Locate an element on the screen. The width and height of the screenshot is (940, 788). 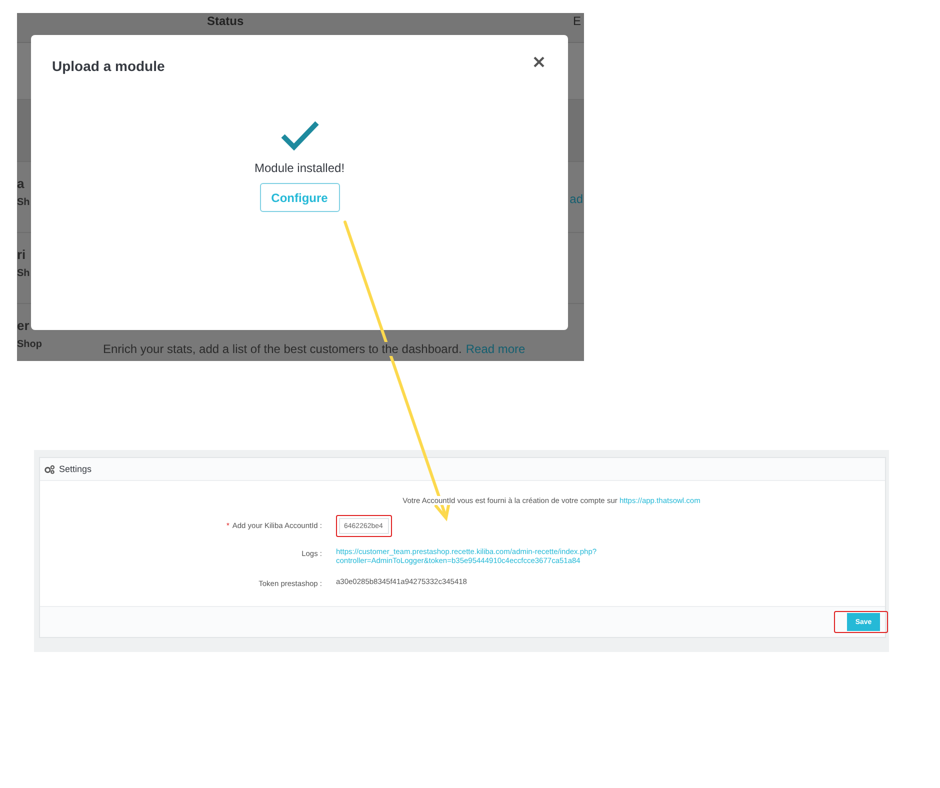
module-name: a is located at coordinates (21, 183).